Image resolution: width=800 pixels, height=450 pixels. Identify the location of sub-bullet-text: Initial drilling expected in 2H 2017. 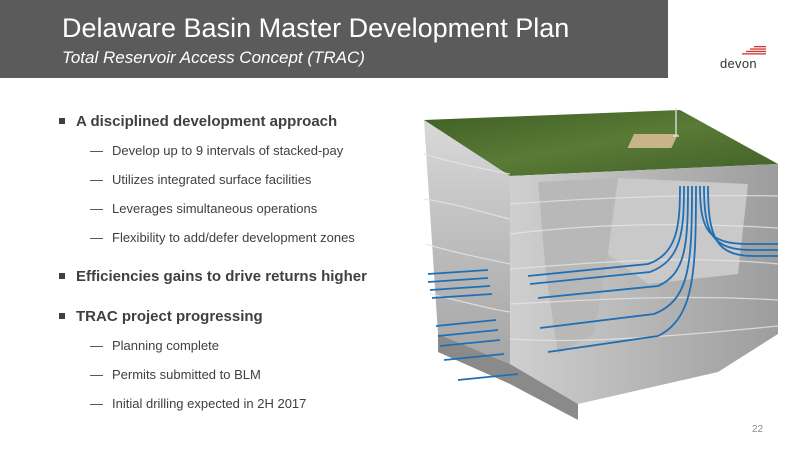
(209, 403).